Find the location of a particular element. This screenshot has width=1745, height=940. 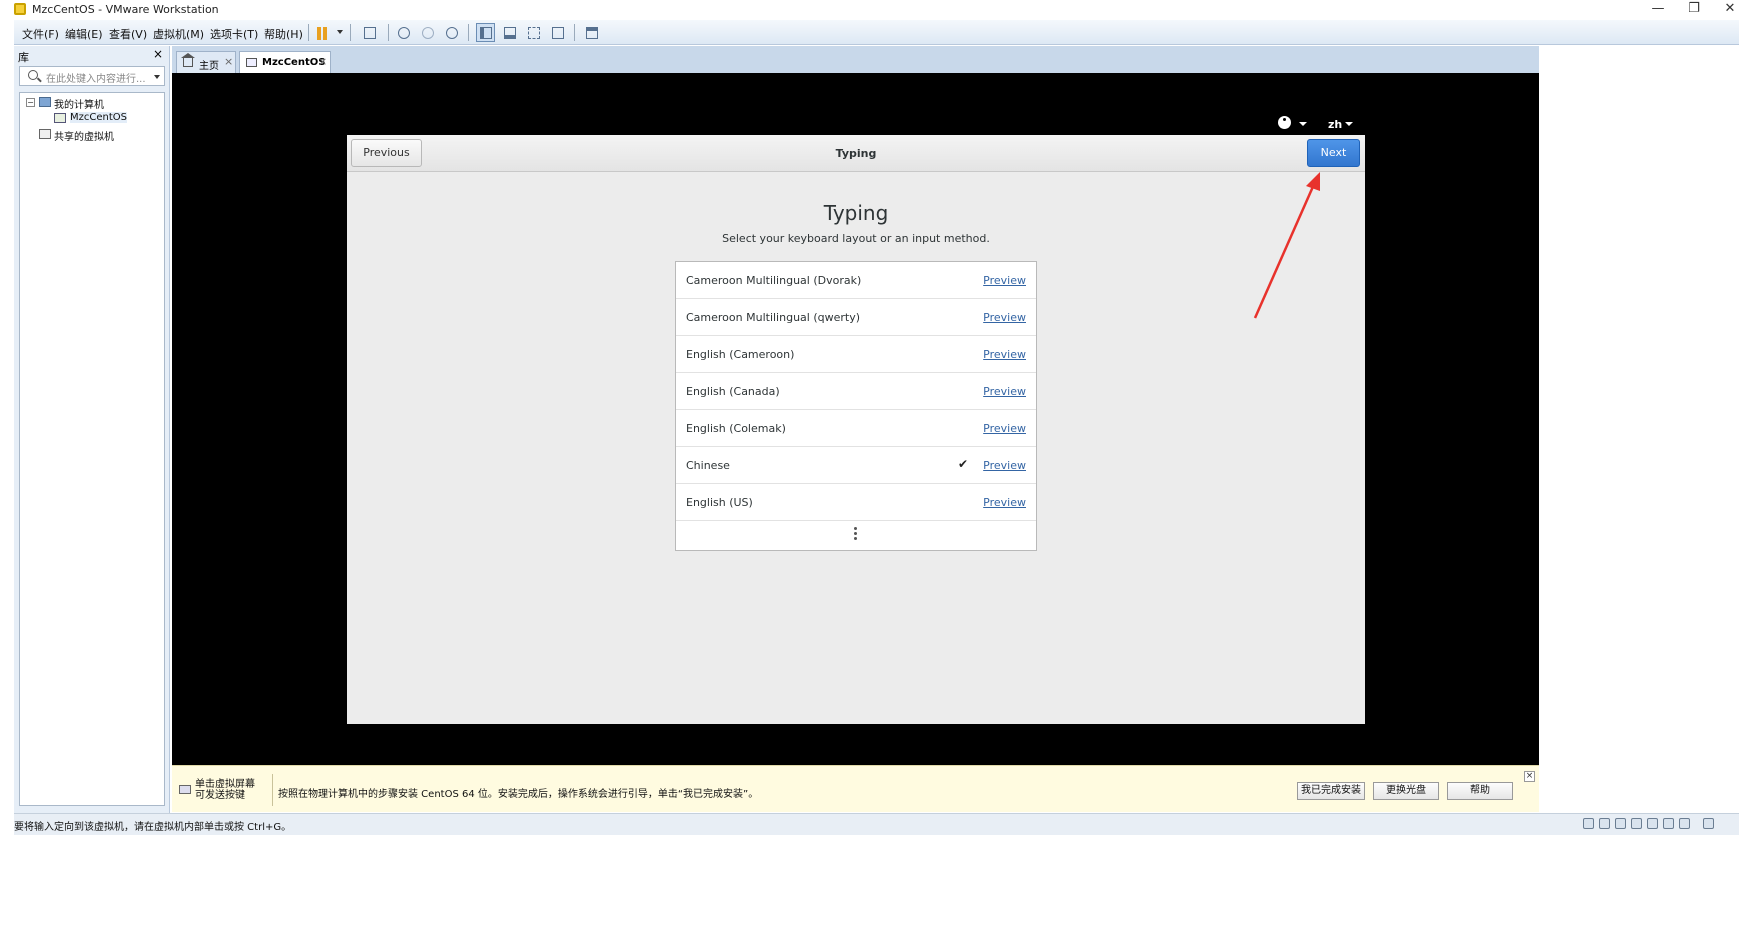

language-dropdown-icon is located at coordinates (1349, 124).